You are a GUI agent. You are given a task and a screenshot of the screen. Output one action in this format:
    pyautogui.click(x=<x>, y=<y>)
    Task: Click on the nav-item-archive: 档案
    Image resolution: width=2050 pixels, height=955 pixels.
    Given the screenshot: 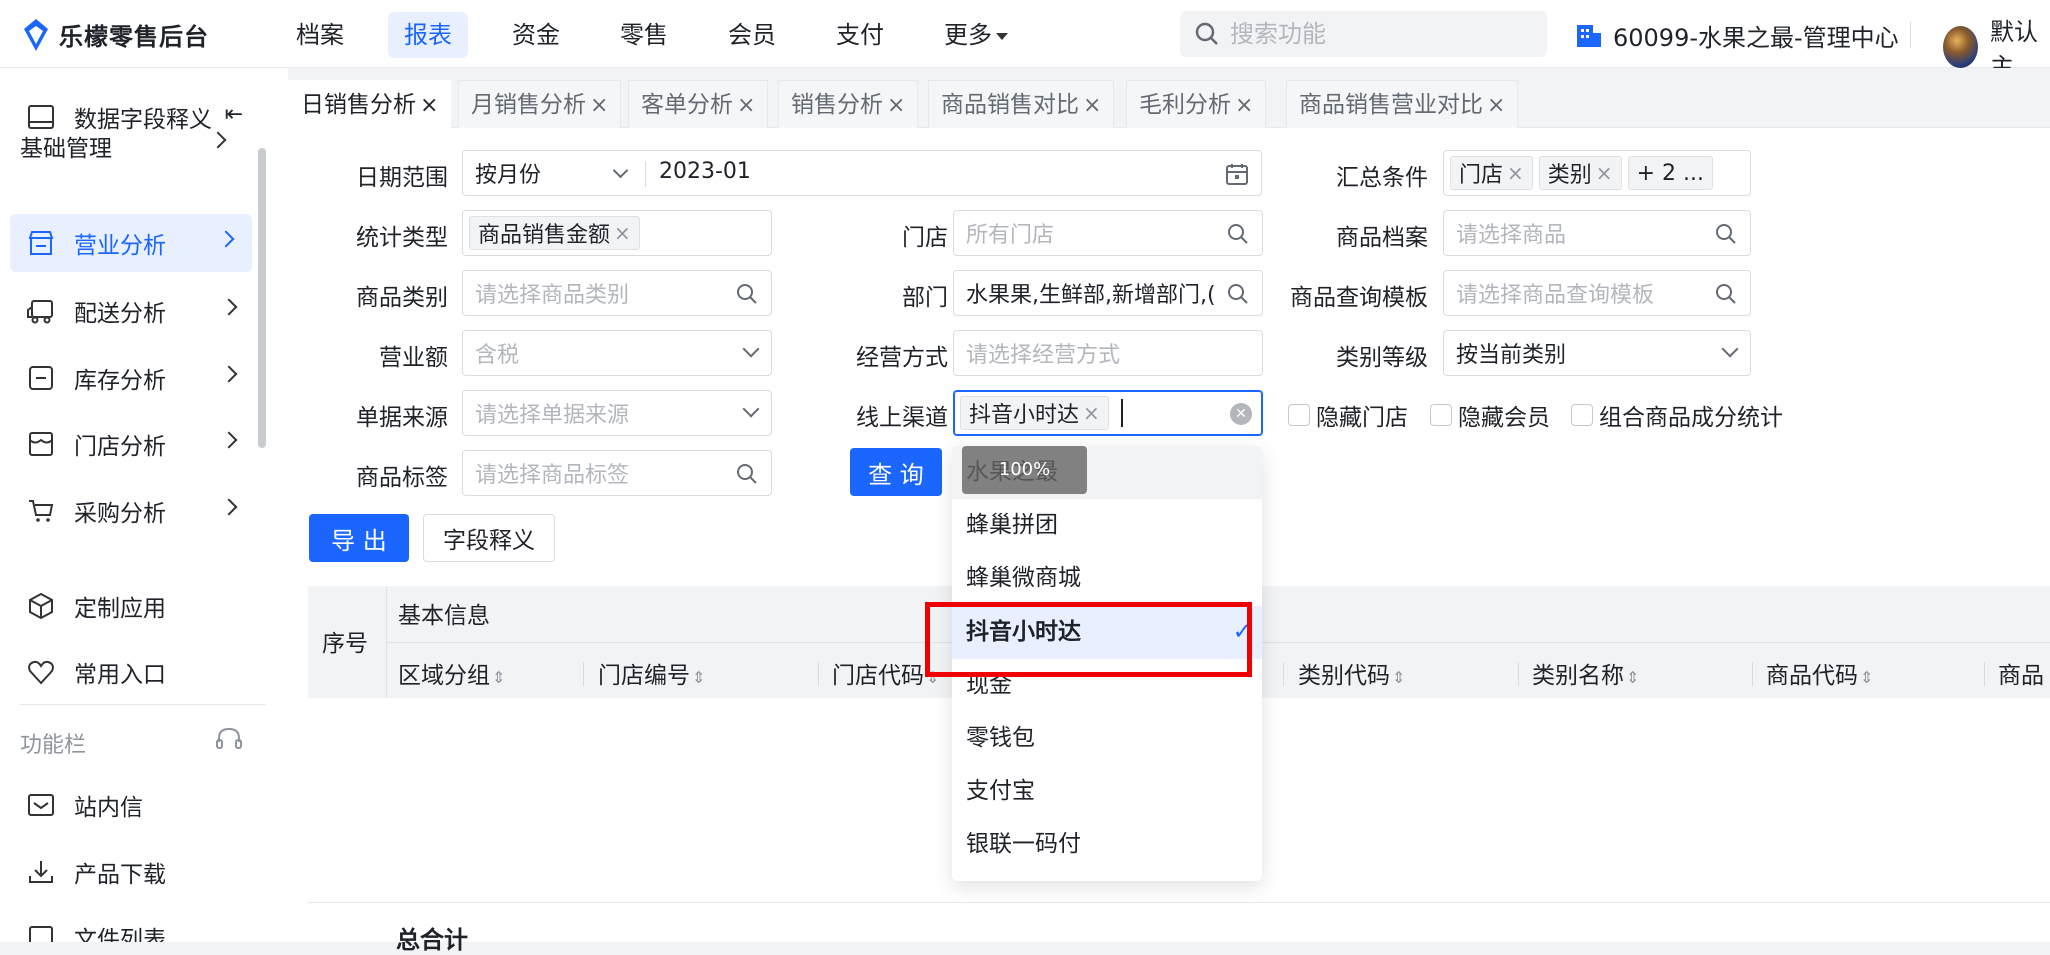 What is the action you would take?
    pyautogui.click(x=320, y=35)
    